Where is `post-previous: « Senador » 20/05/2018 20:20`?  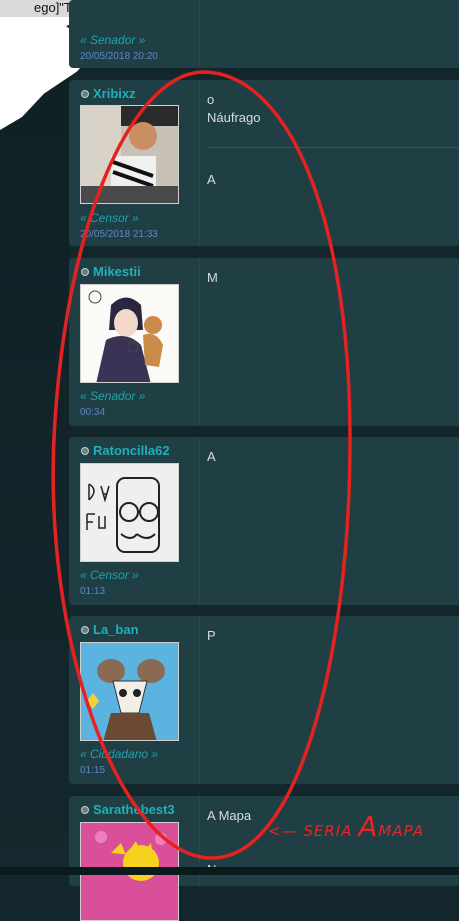 post-previous: « Senador » 20/05/2018 20:20 is located at coordinates (264, 34).